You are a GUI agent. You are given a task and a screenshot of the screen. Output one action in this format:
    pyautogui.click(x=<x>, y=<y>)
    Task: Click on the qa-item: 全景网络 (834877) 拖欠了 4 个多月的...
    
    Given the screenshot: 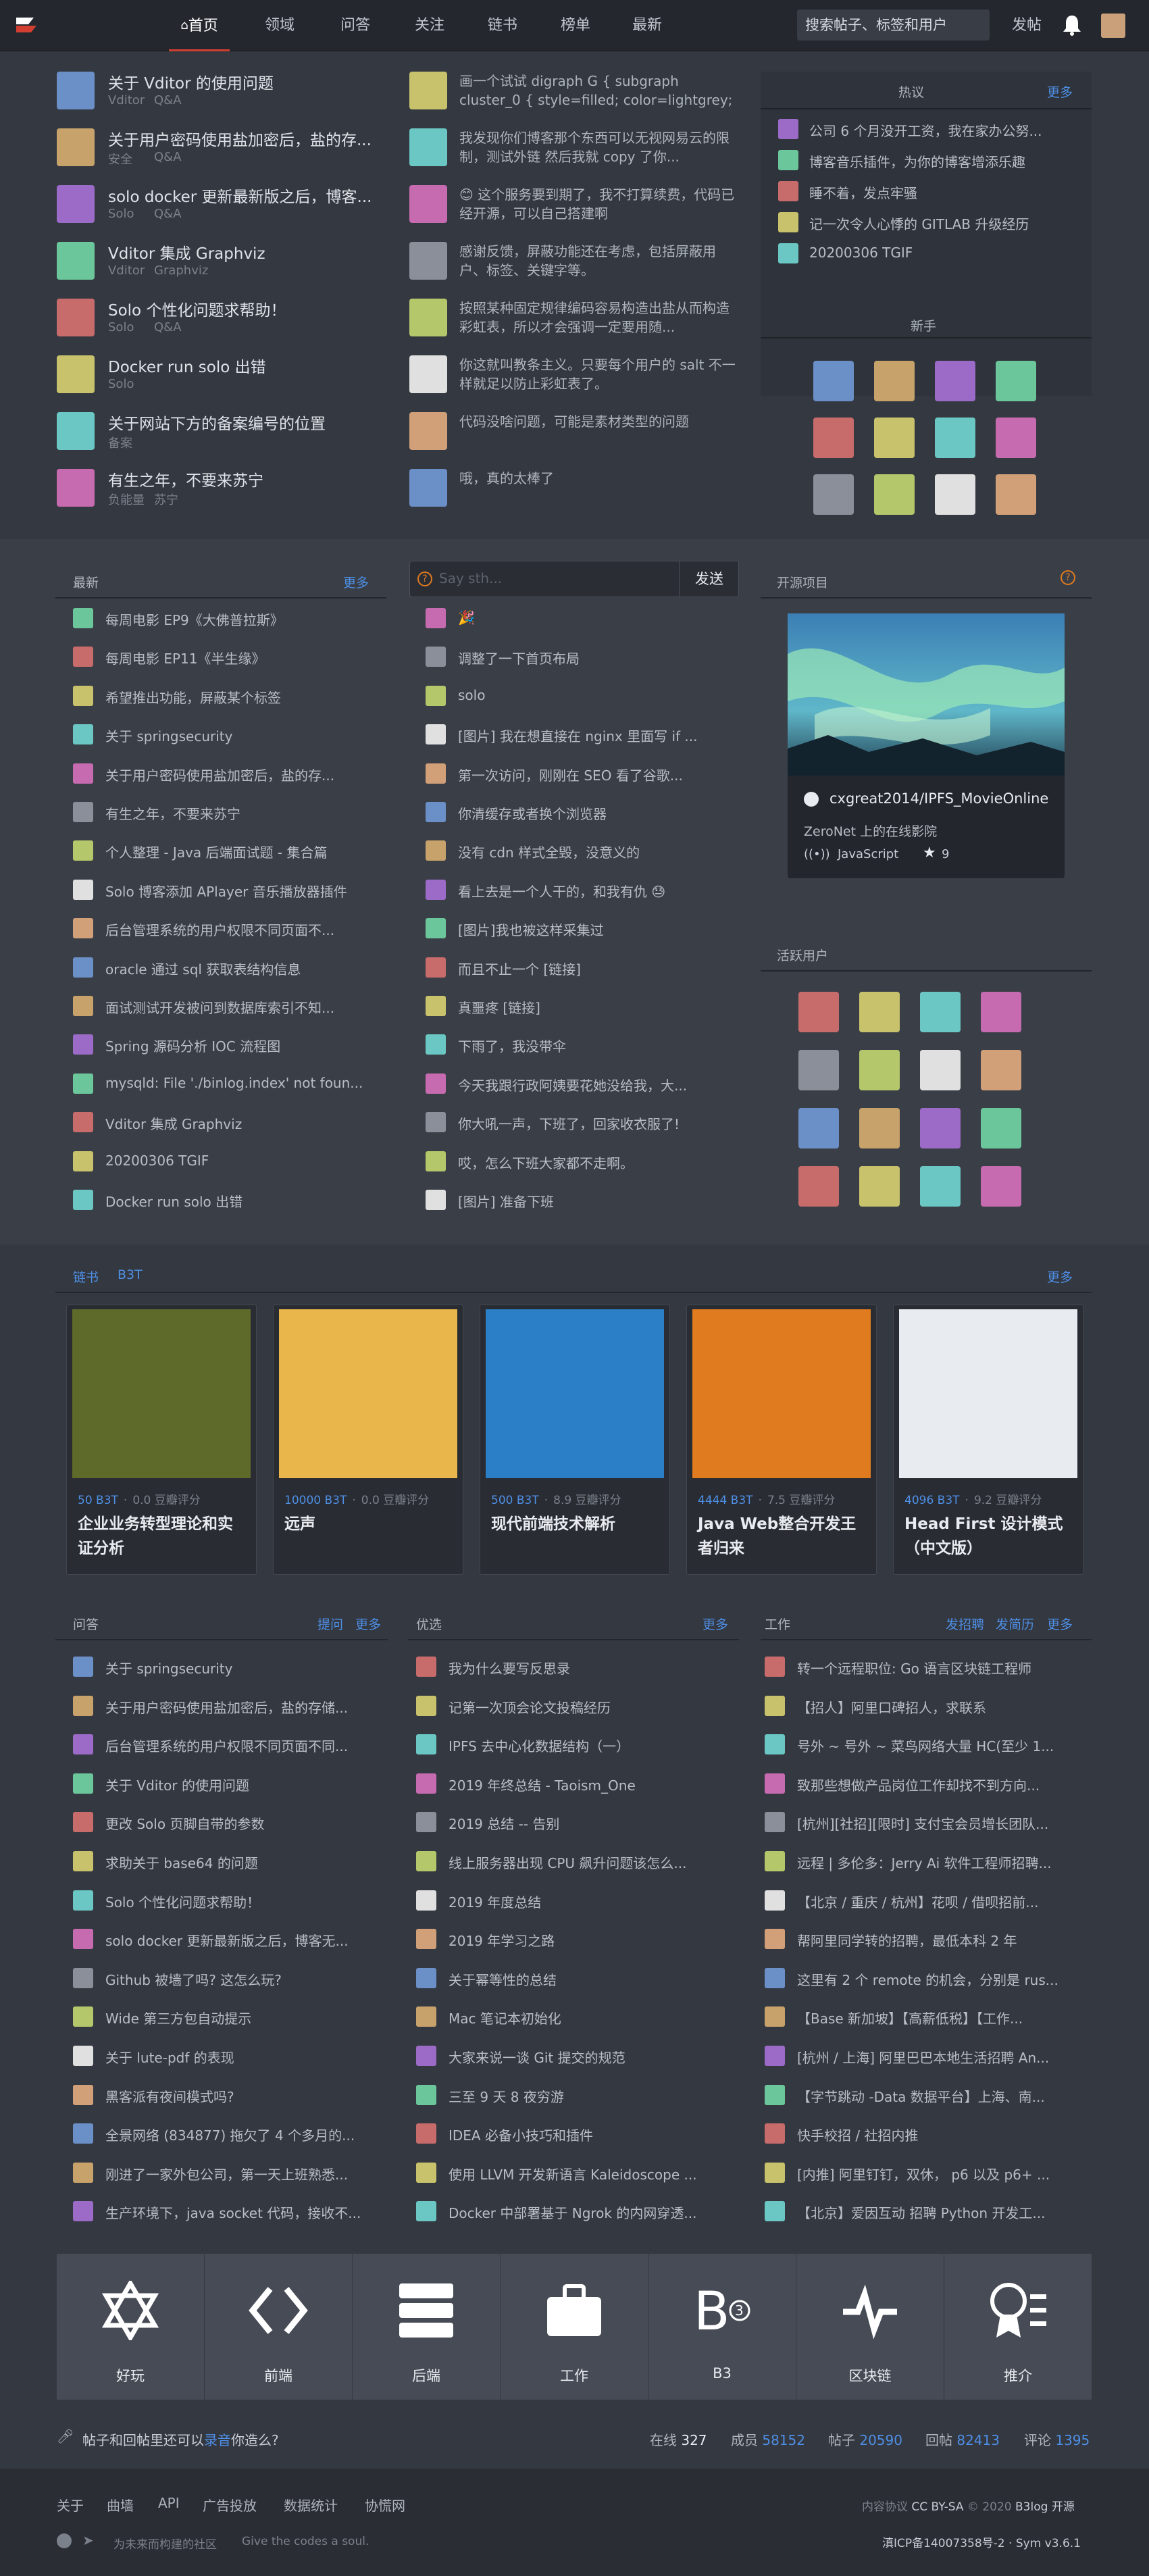 What is the action you would take?
    pyautogui.click(x=243, y=2134)
    